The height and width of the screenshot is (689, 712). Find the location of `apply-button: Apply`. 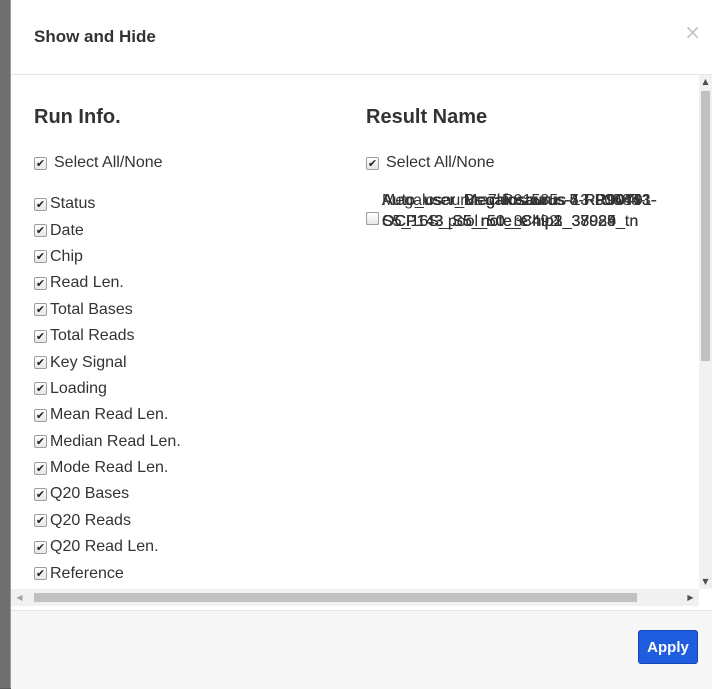

apply-button: Apply is located at coordinates (668, 647).